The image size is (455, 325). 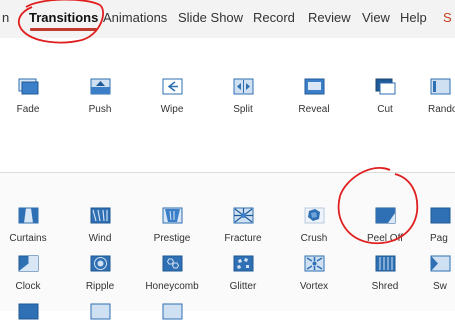 What do you see at coordinates (437, 96) in the screenshot?
I see `transition-random-bars: Rando` at bounding box center [437, 96].